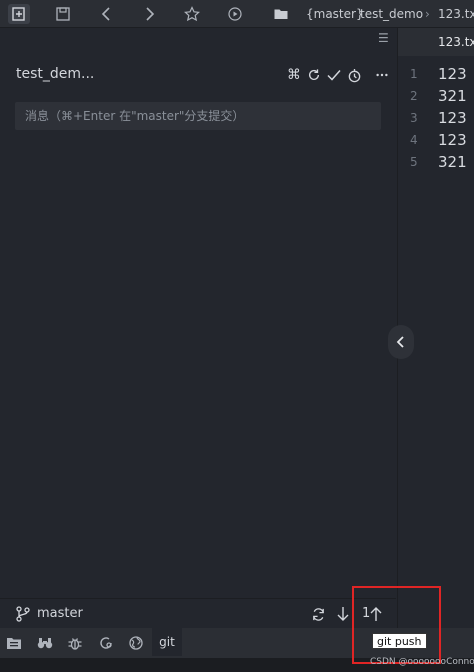  Describe the element at coordinates (414, 162) in the screenshot. I see `line-number: 5` at that location.